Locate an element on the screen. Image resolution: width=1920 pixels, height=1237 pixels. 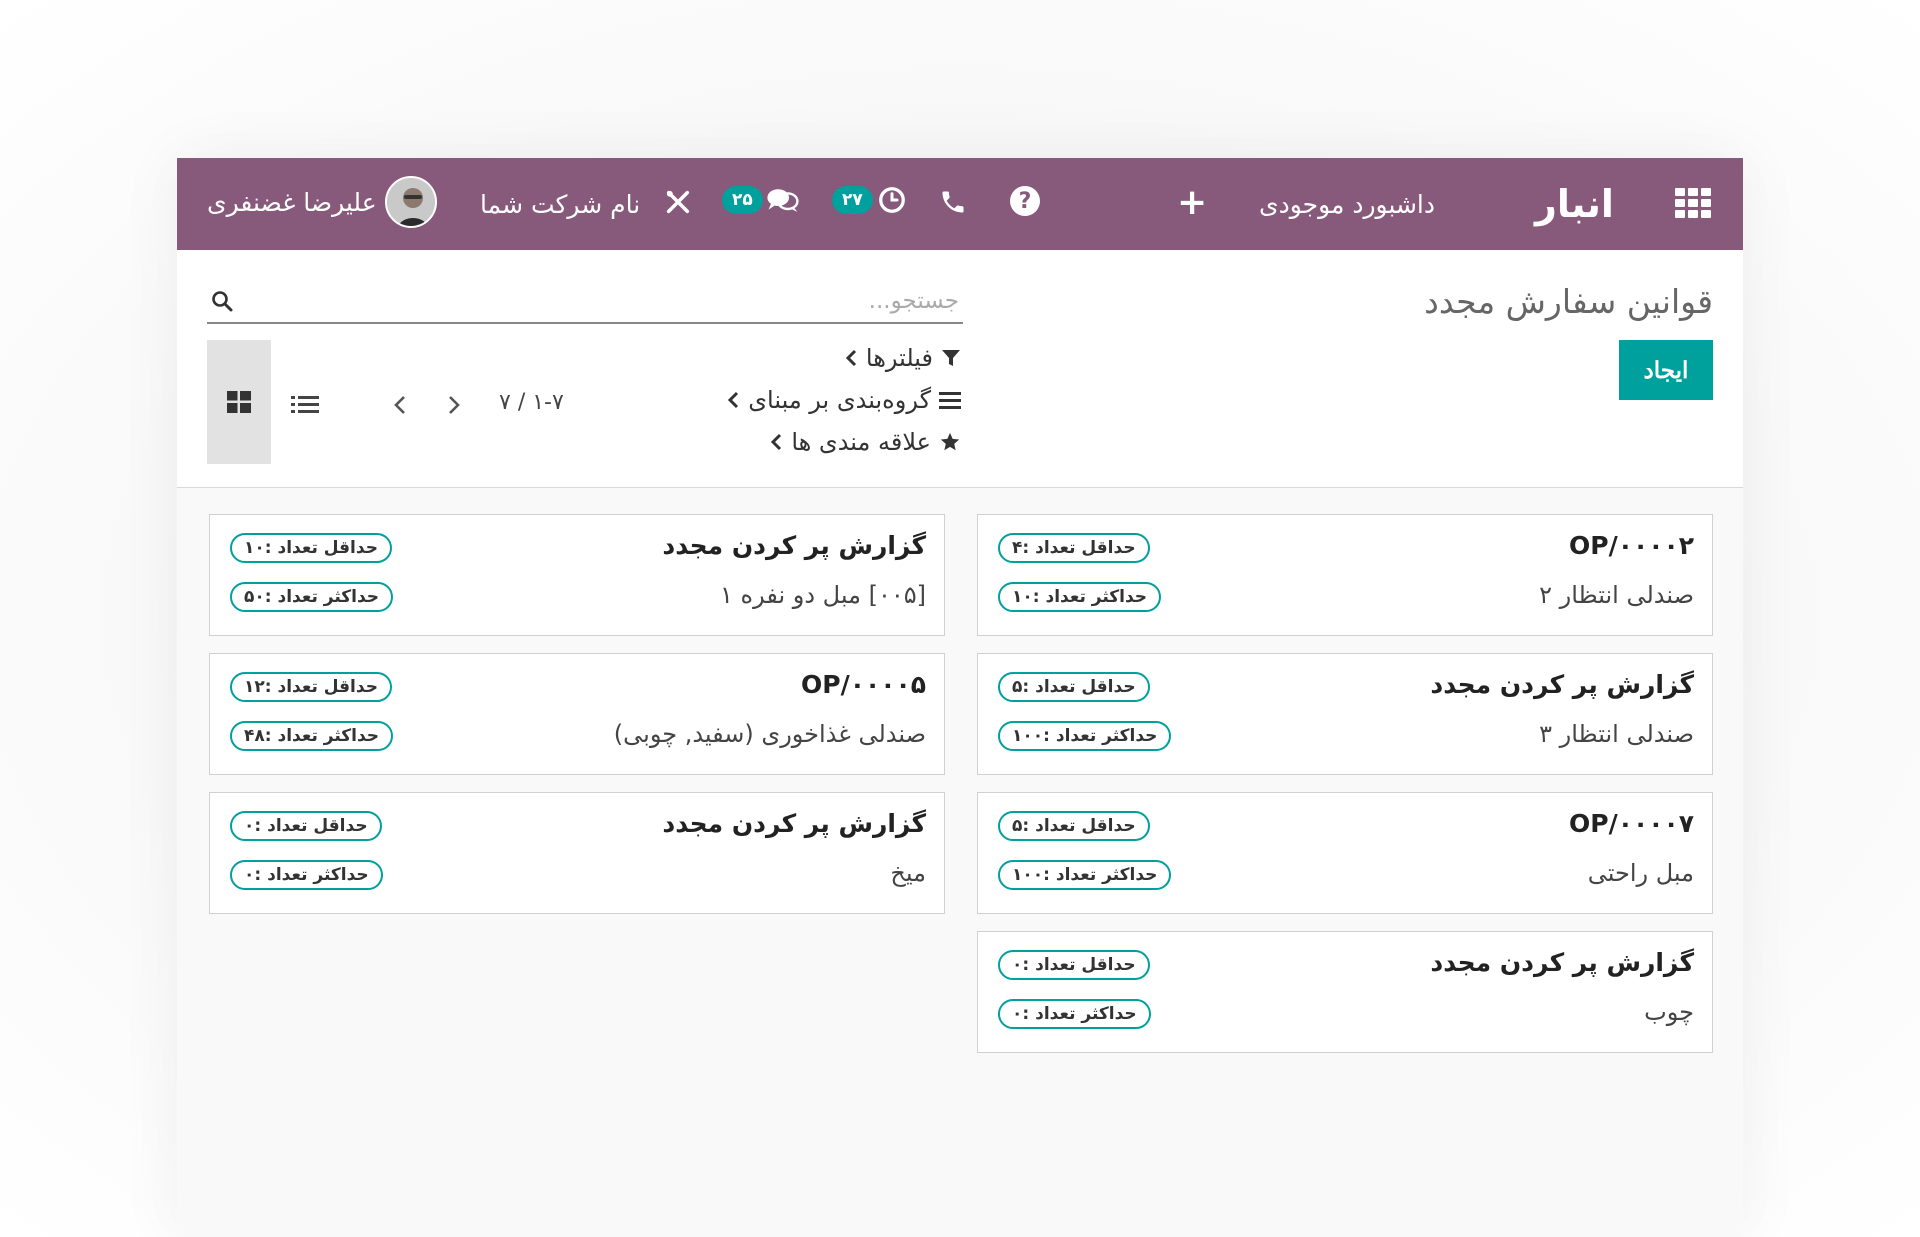
messaging-menu: ۲۵ is located at coordinates (761, 200).